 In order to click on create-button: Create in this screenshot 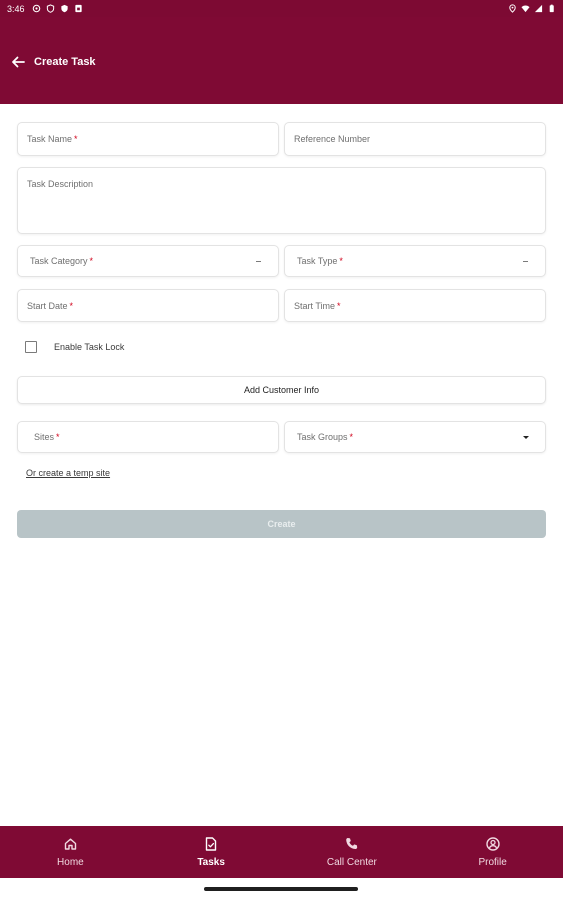, I will do `click(281, 524)`.